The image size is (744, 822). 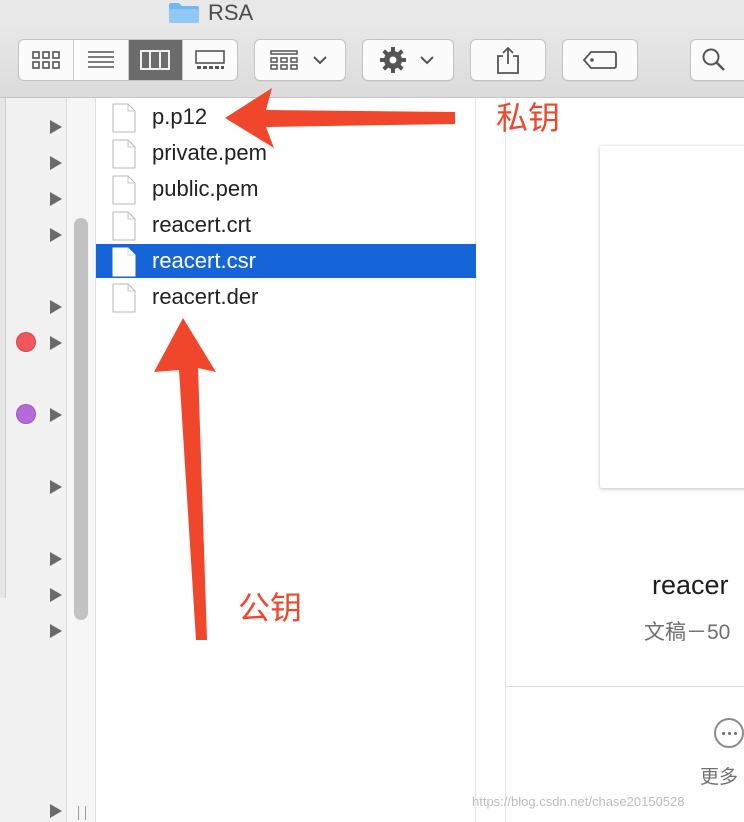 I want to click on gallery-view-button, so click(x=210, y=60).